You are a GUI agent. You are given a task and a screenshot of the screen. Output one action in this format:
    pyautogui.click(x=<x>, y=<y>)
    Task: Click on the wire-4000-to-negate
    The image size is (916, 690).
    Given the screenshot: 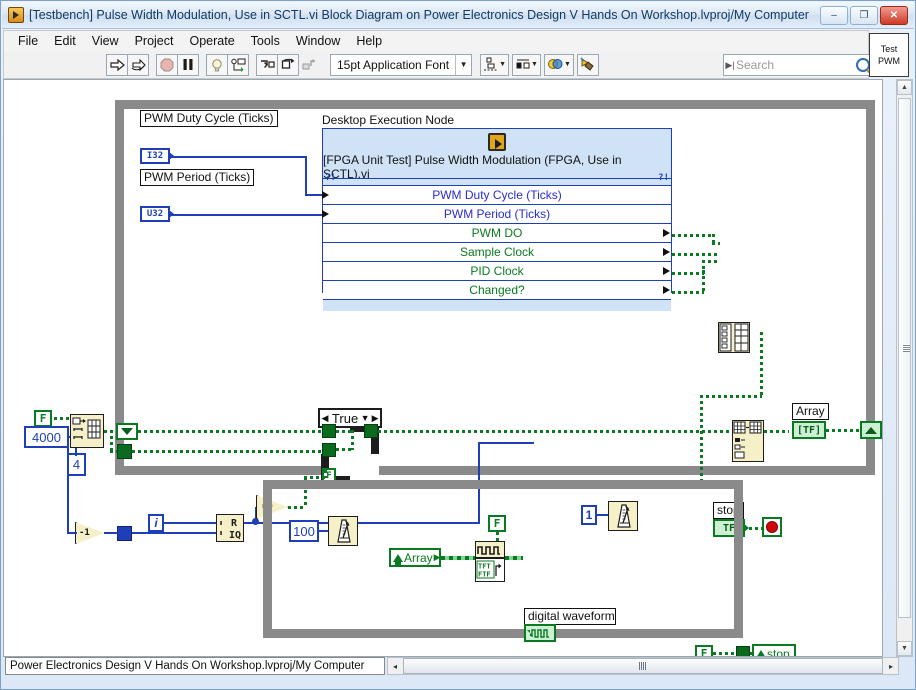 What is the action you would take?
    pyautogui.click(x=72, y=533)
    